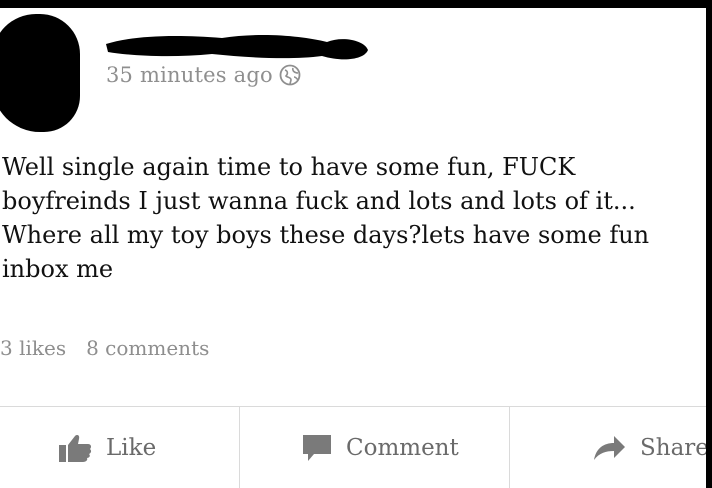  Describe the element at coordinates (317, 448) in the screenshot. I see `speech-bubble-icon` at that location.